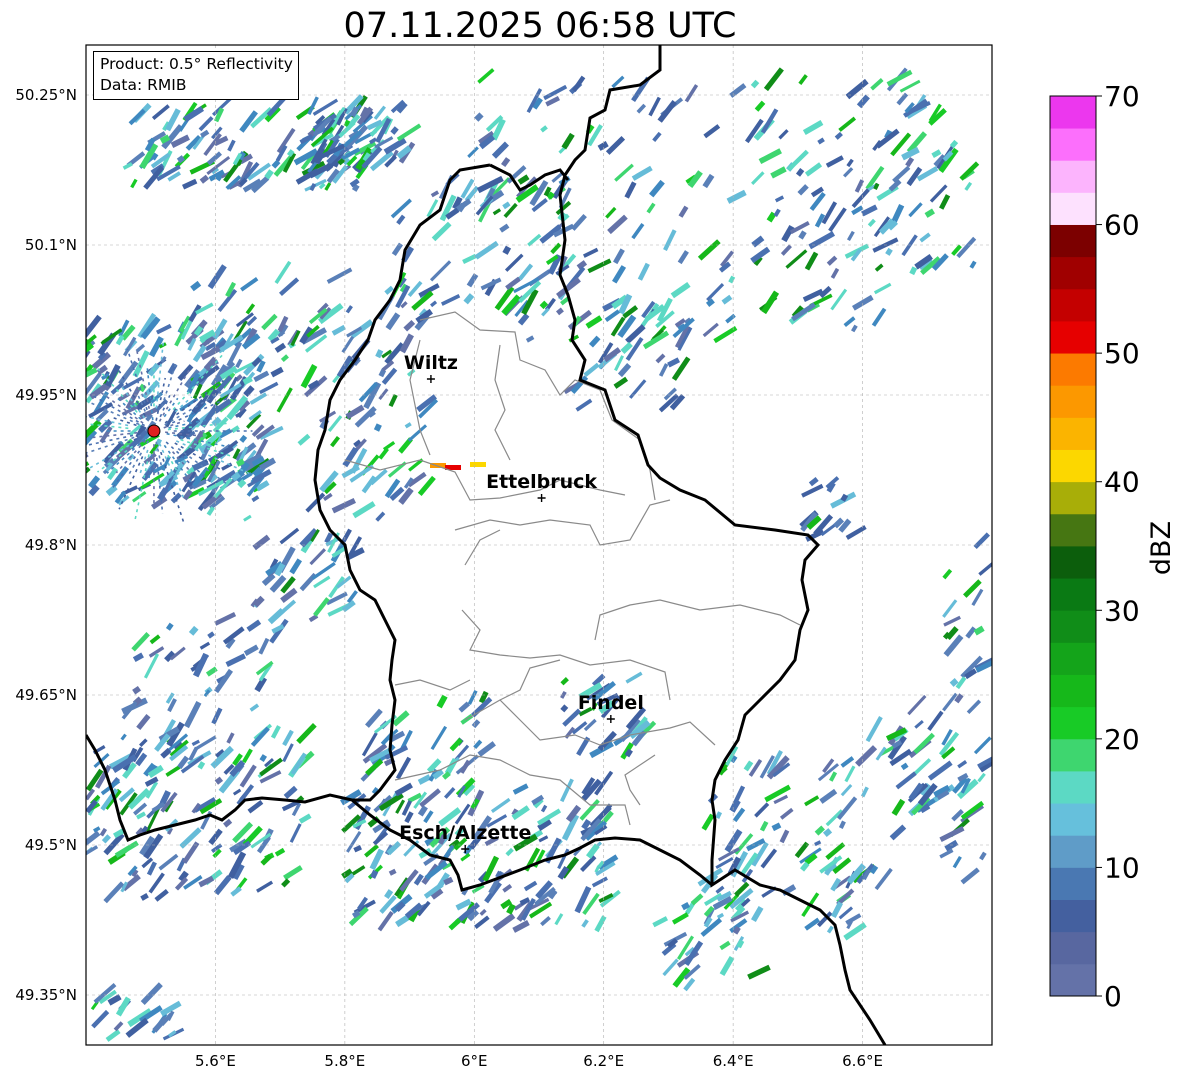 The height and width of the screenshot is (1081, 1184). I want to click on lat-tick-label: 49.95°N, so click(46, 395).